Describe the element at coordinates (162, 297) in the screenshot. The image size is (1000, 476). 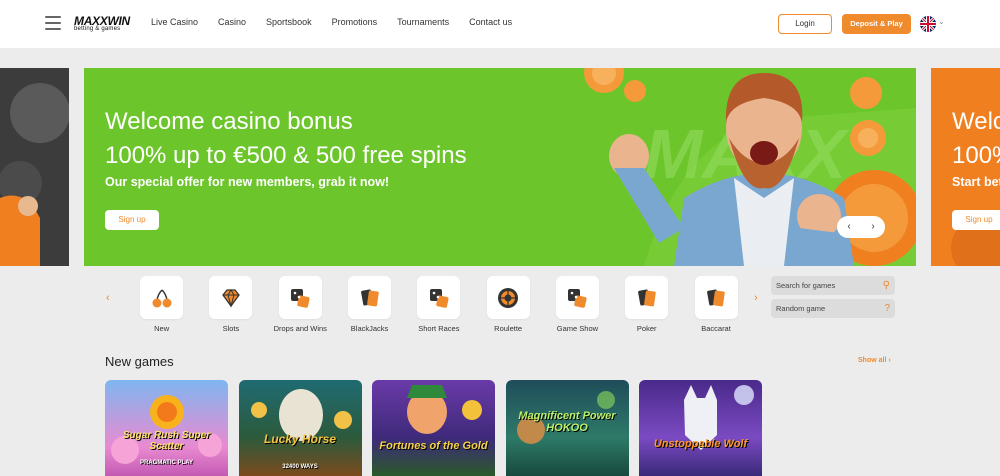
I see `cherries-icon` at that location.